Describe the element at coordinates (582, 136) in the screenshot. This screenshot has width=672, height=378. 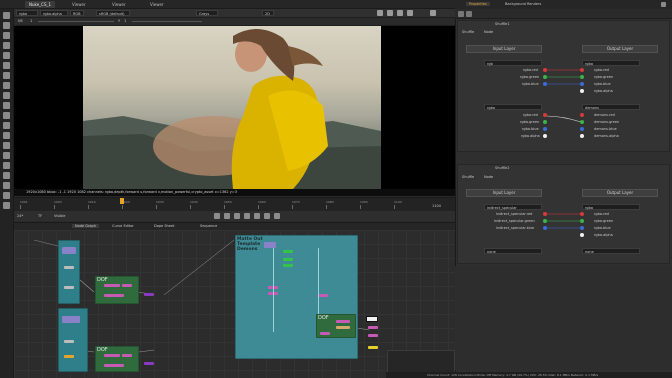
I see `out2-alpha-dot` at that location.